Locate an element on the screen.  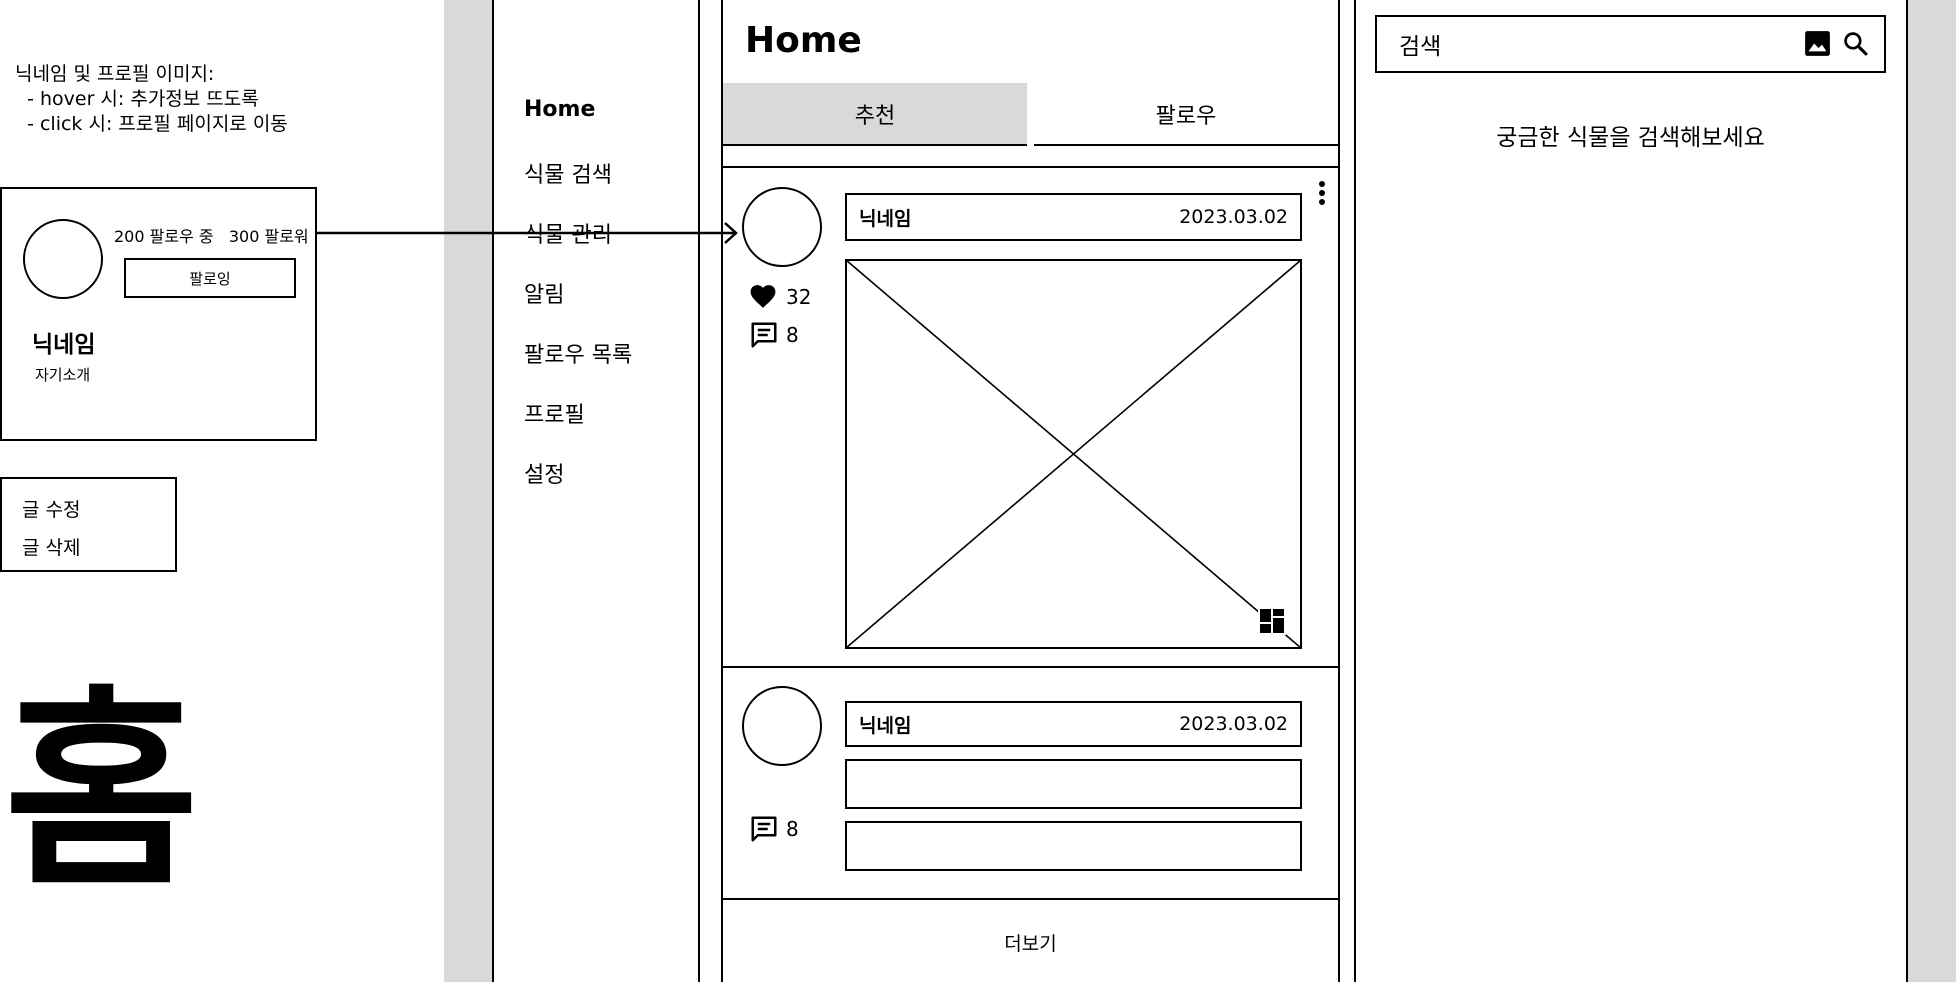
gallery-grid-icon is located at coordinates (1272, 621).